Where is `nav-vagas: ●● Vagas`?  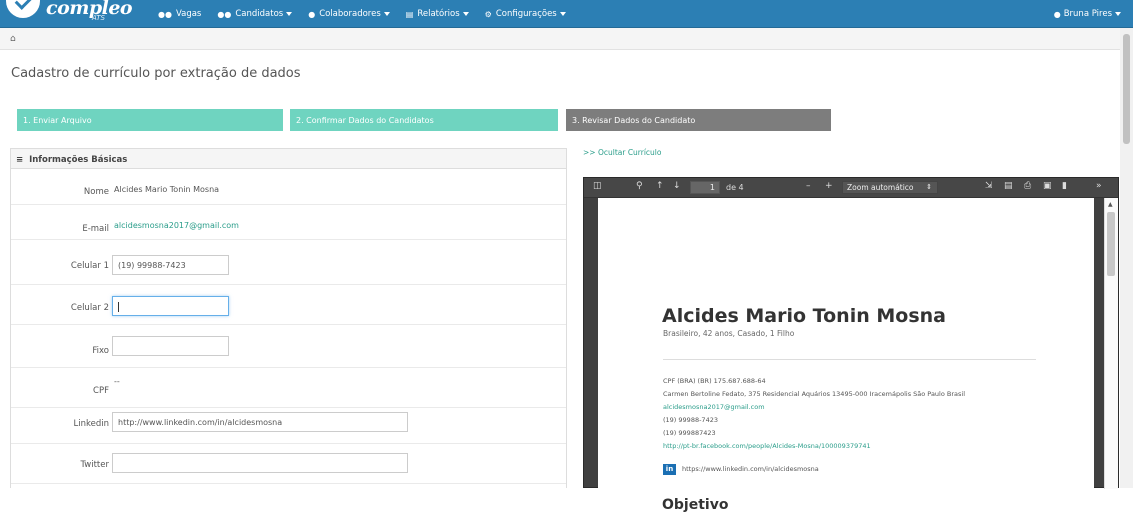
nav-vagas: ●● Vagas is located at coordinates (179, 14).